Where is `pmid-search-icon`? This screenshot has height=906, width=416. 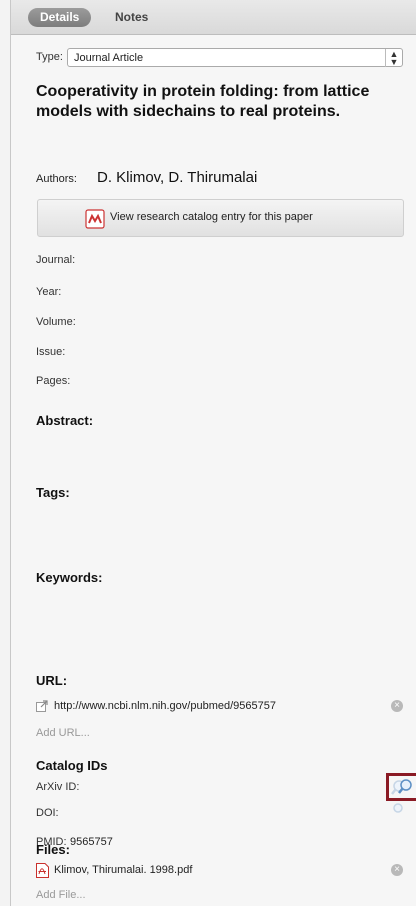 pmid-search-icon is located at coordinates (405, 787).